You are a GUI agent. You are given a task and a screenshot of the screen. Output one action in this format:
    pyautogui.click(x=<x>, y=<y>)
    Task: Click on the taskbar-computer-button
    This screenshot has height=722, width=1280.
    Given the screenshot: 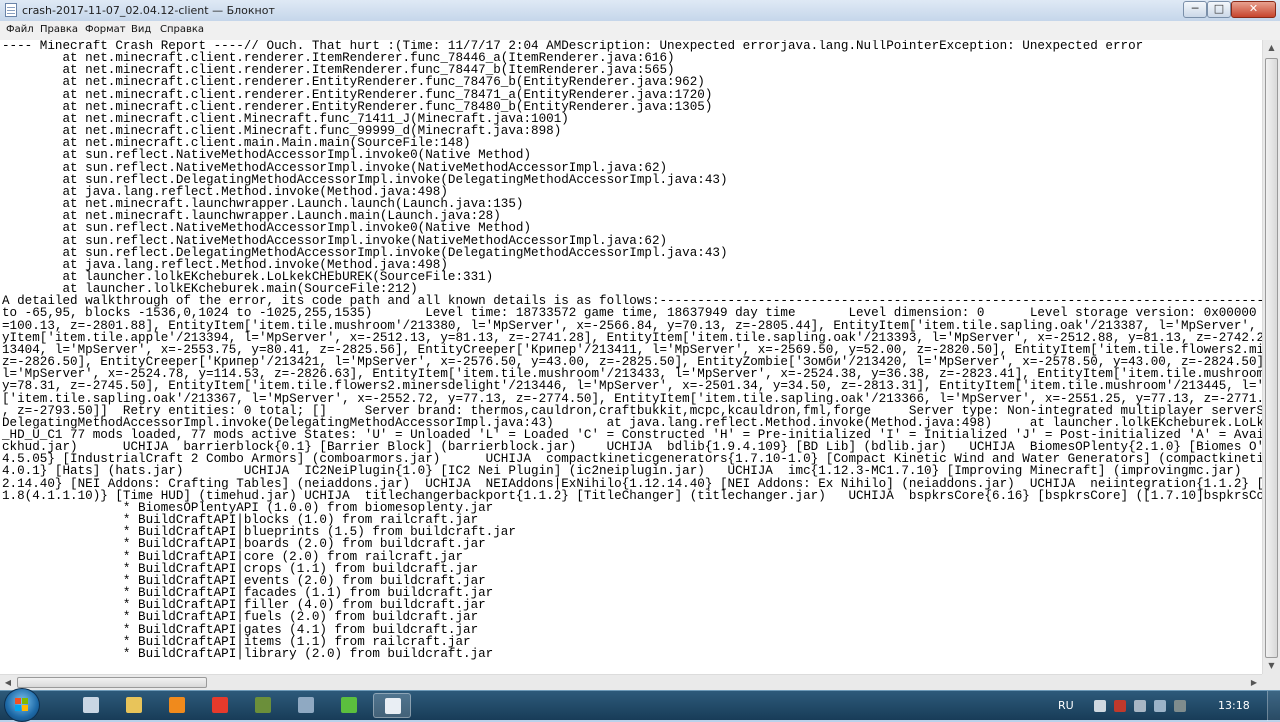 What is the action you would take?
    pyautogui.click(x=91, y=705)
    